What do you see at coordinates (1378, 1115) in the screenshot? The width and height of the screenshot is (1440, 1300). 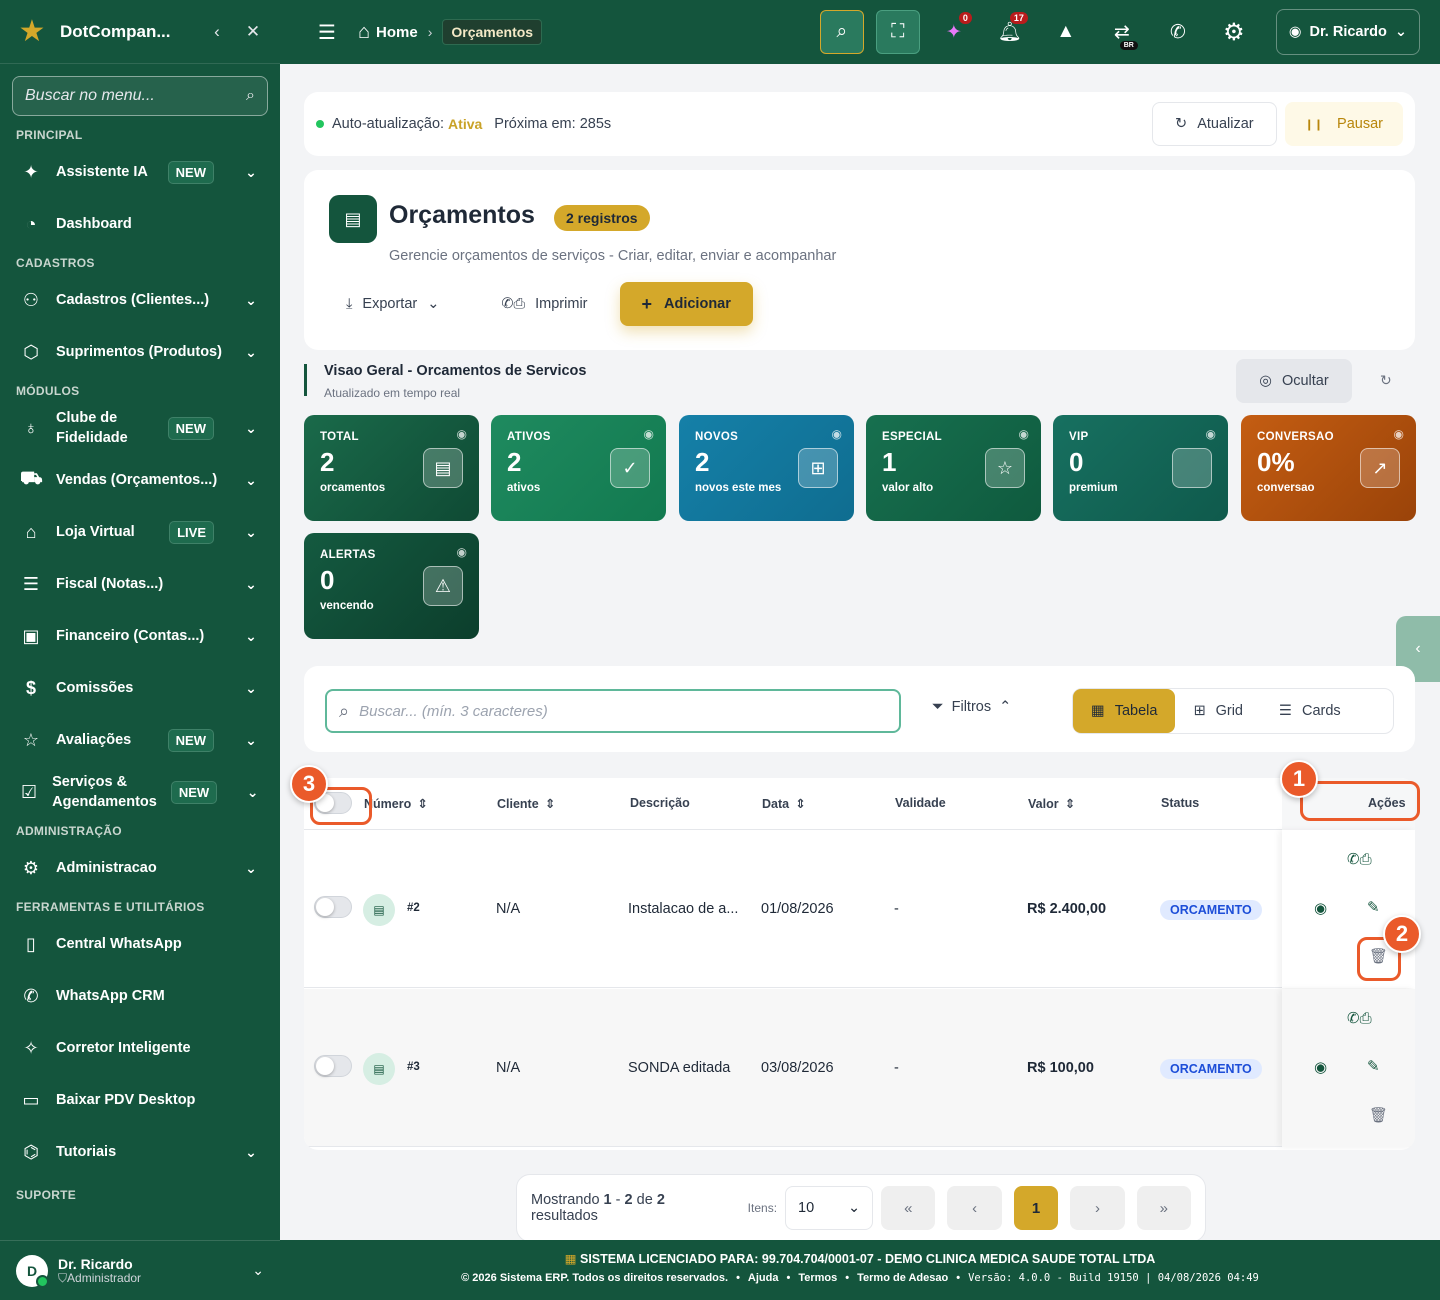 I see `delete-icon: 🗑︎` at bounding box center [1378, 1115].